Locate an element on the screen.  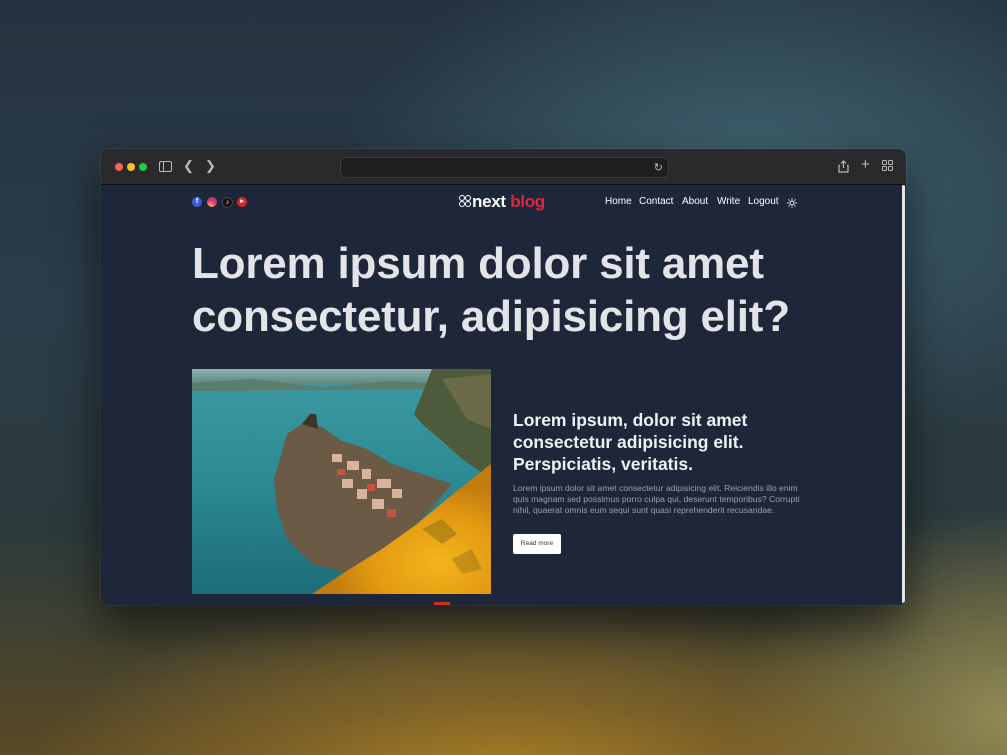
read-more-button: Read more is located at coordinates (537, 544).